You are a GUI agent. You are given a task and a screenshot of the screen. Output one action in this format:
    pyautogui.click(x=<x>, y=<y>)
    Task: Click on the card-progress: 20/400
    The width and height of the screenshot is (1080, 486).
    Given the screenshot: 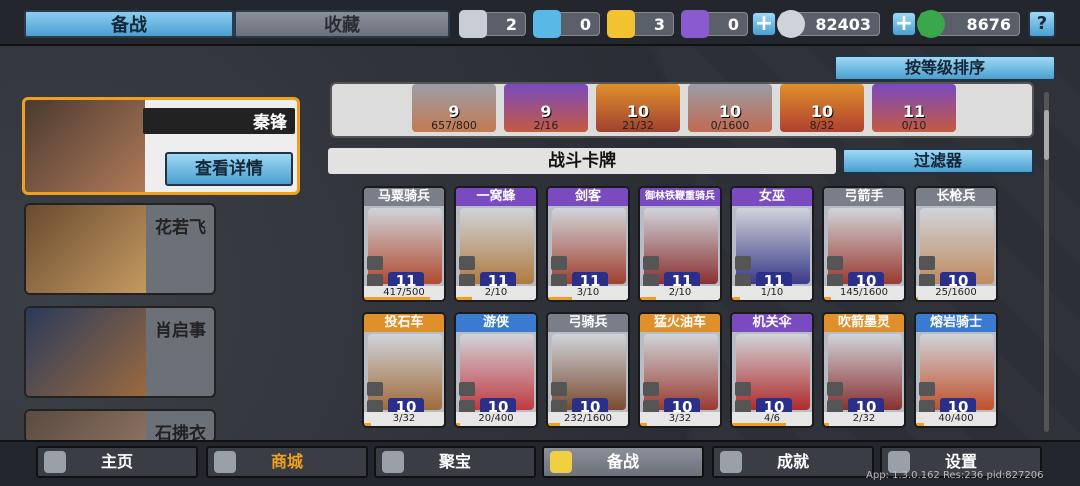 What is the action you would take?
    pyautogui.click(x=496, y=419)
    